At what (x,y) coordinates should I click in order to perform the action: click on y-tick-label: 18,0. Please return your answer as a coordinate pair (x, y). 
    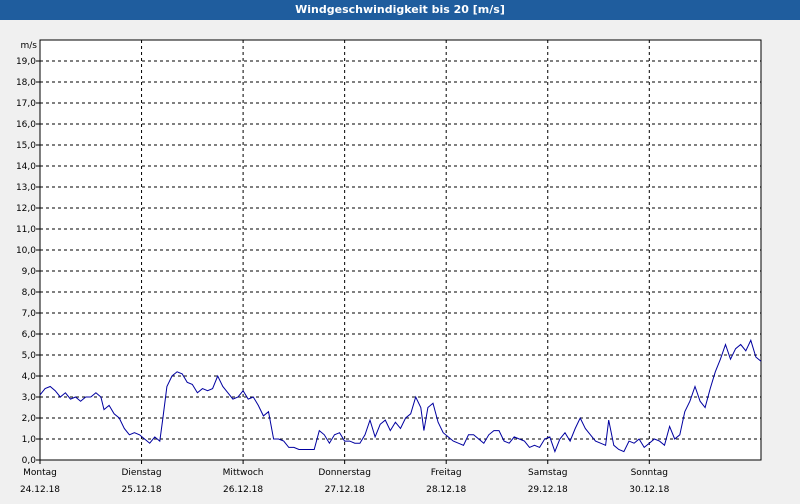
    Looking at the image, I should click on (26, 83).